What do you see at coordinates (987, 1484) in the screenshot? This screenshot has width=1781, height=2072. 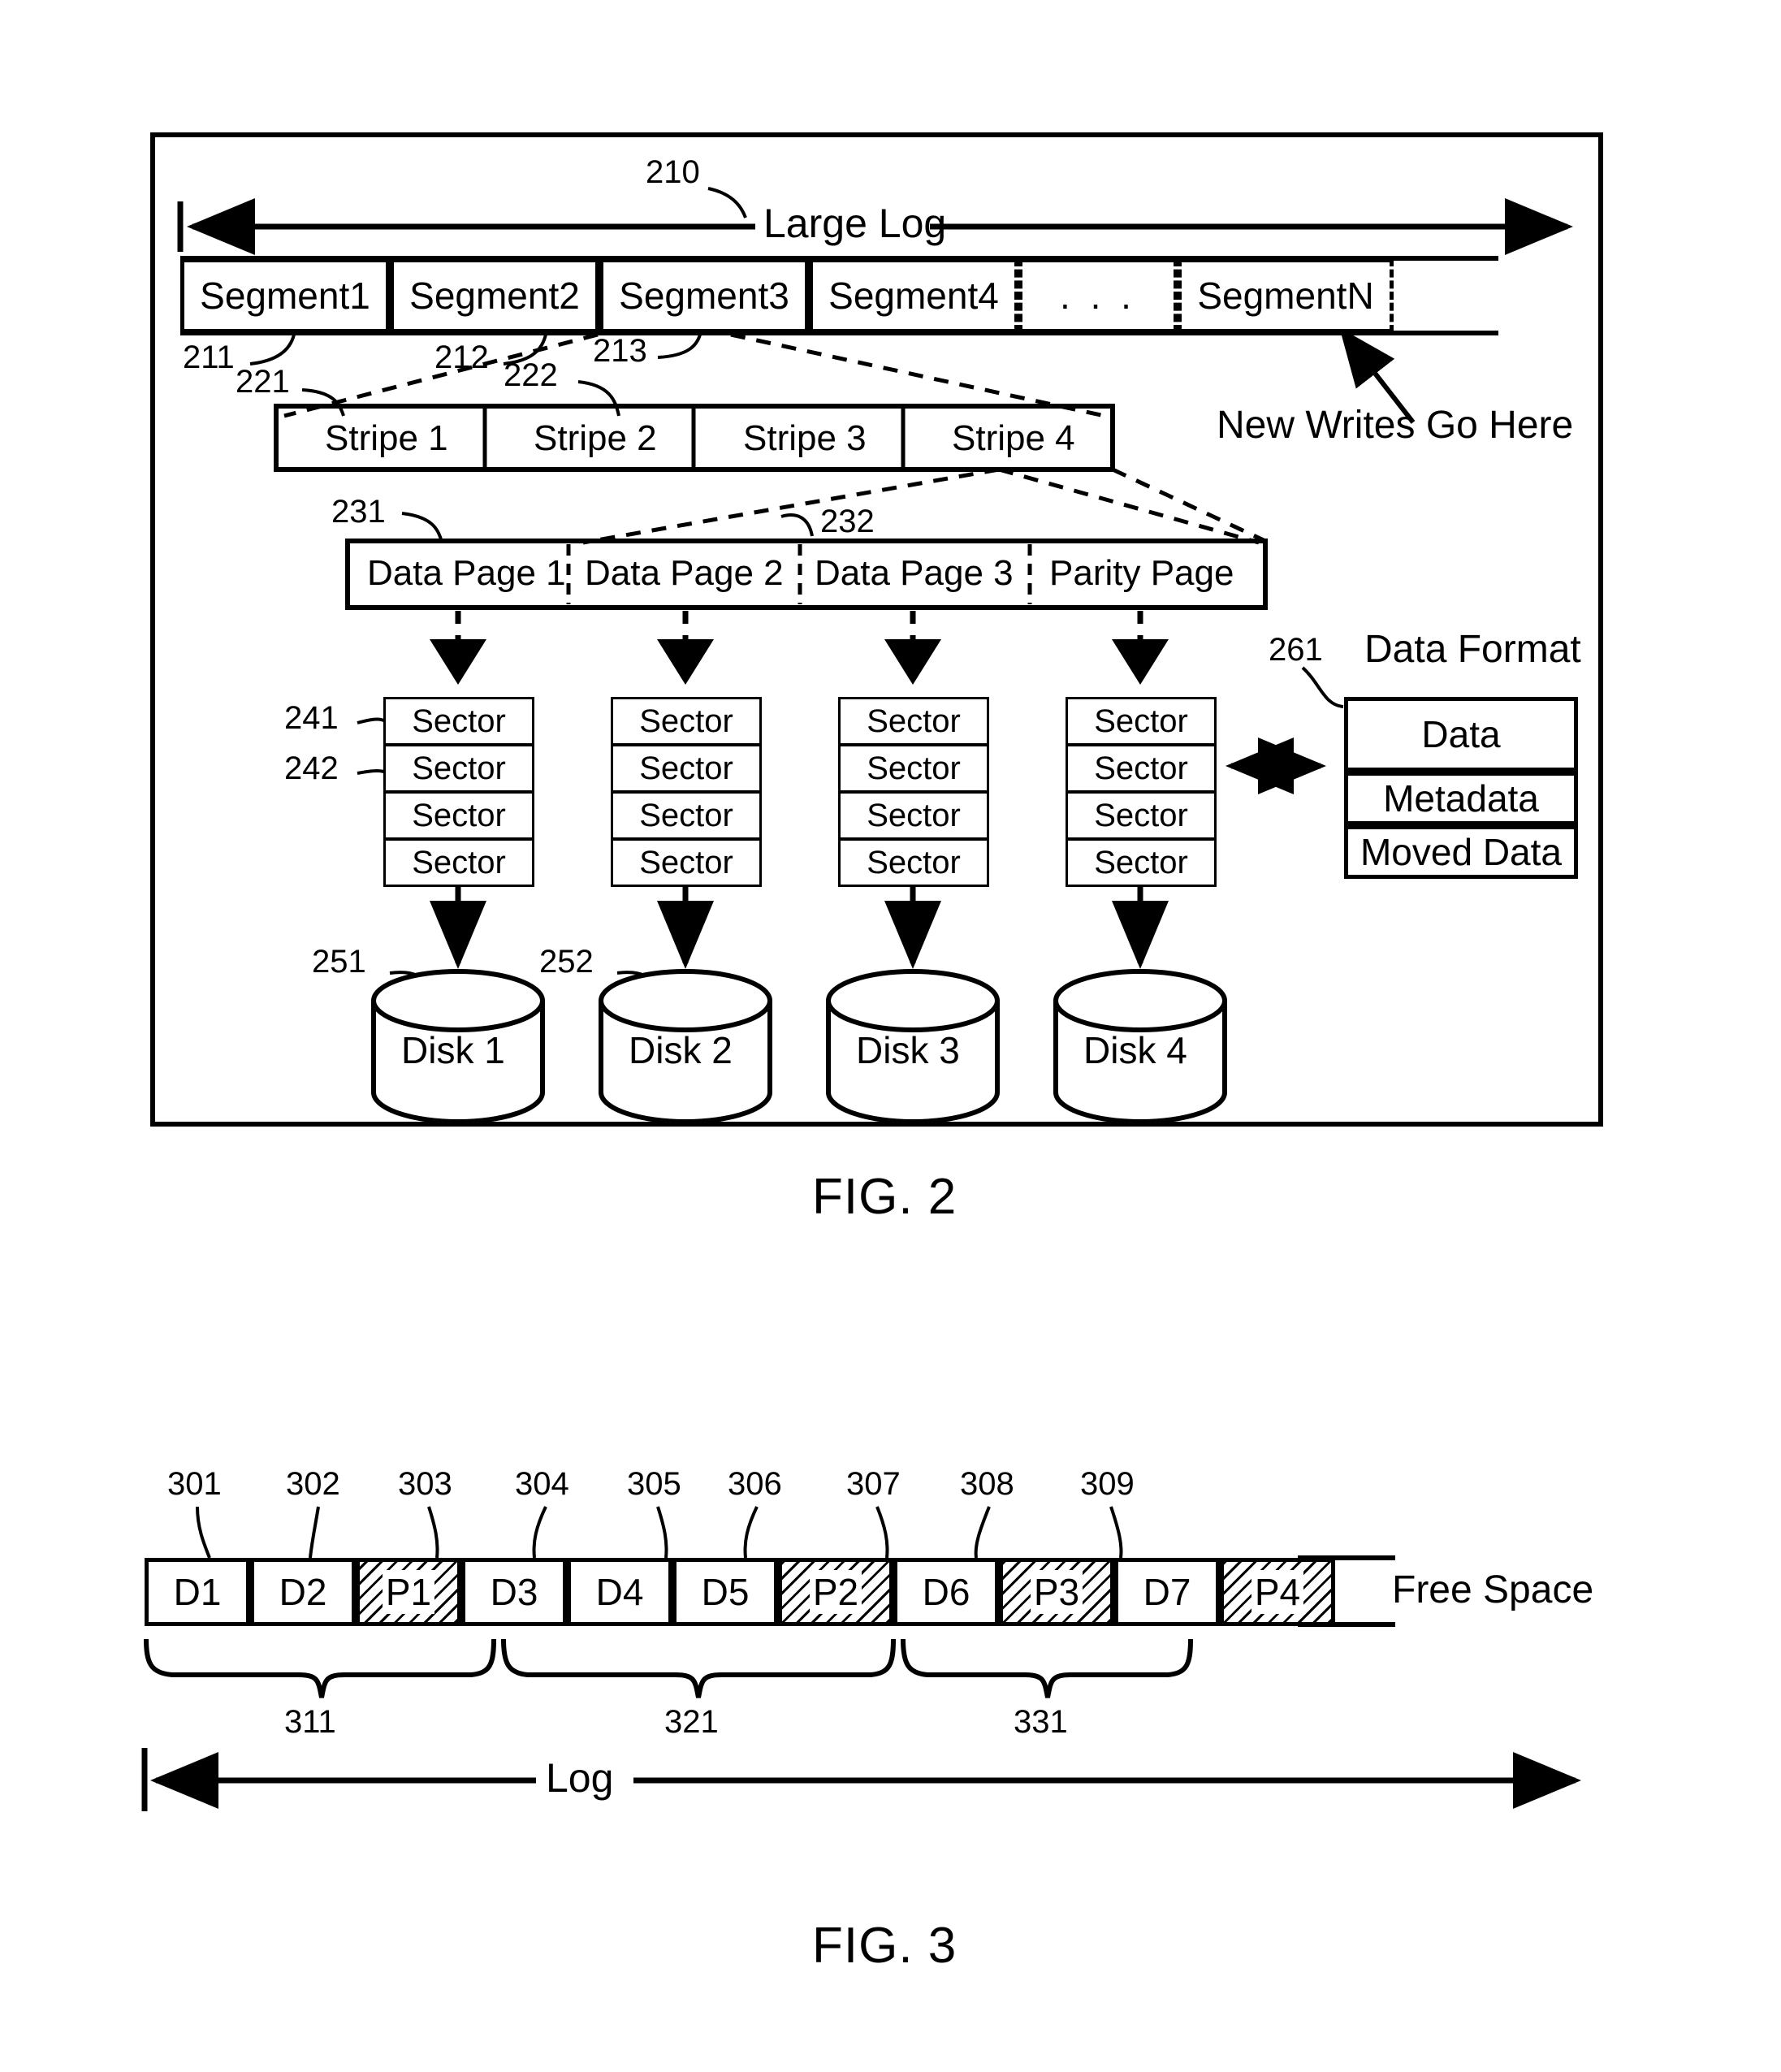 I see `ref-308: 308` at bounding box center [987, 1484].